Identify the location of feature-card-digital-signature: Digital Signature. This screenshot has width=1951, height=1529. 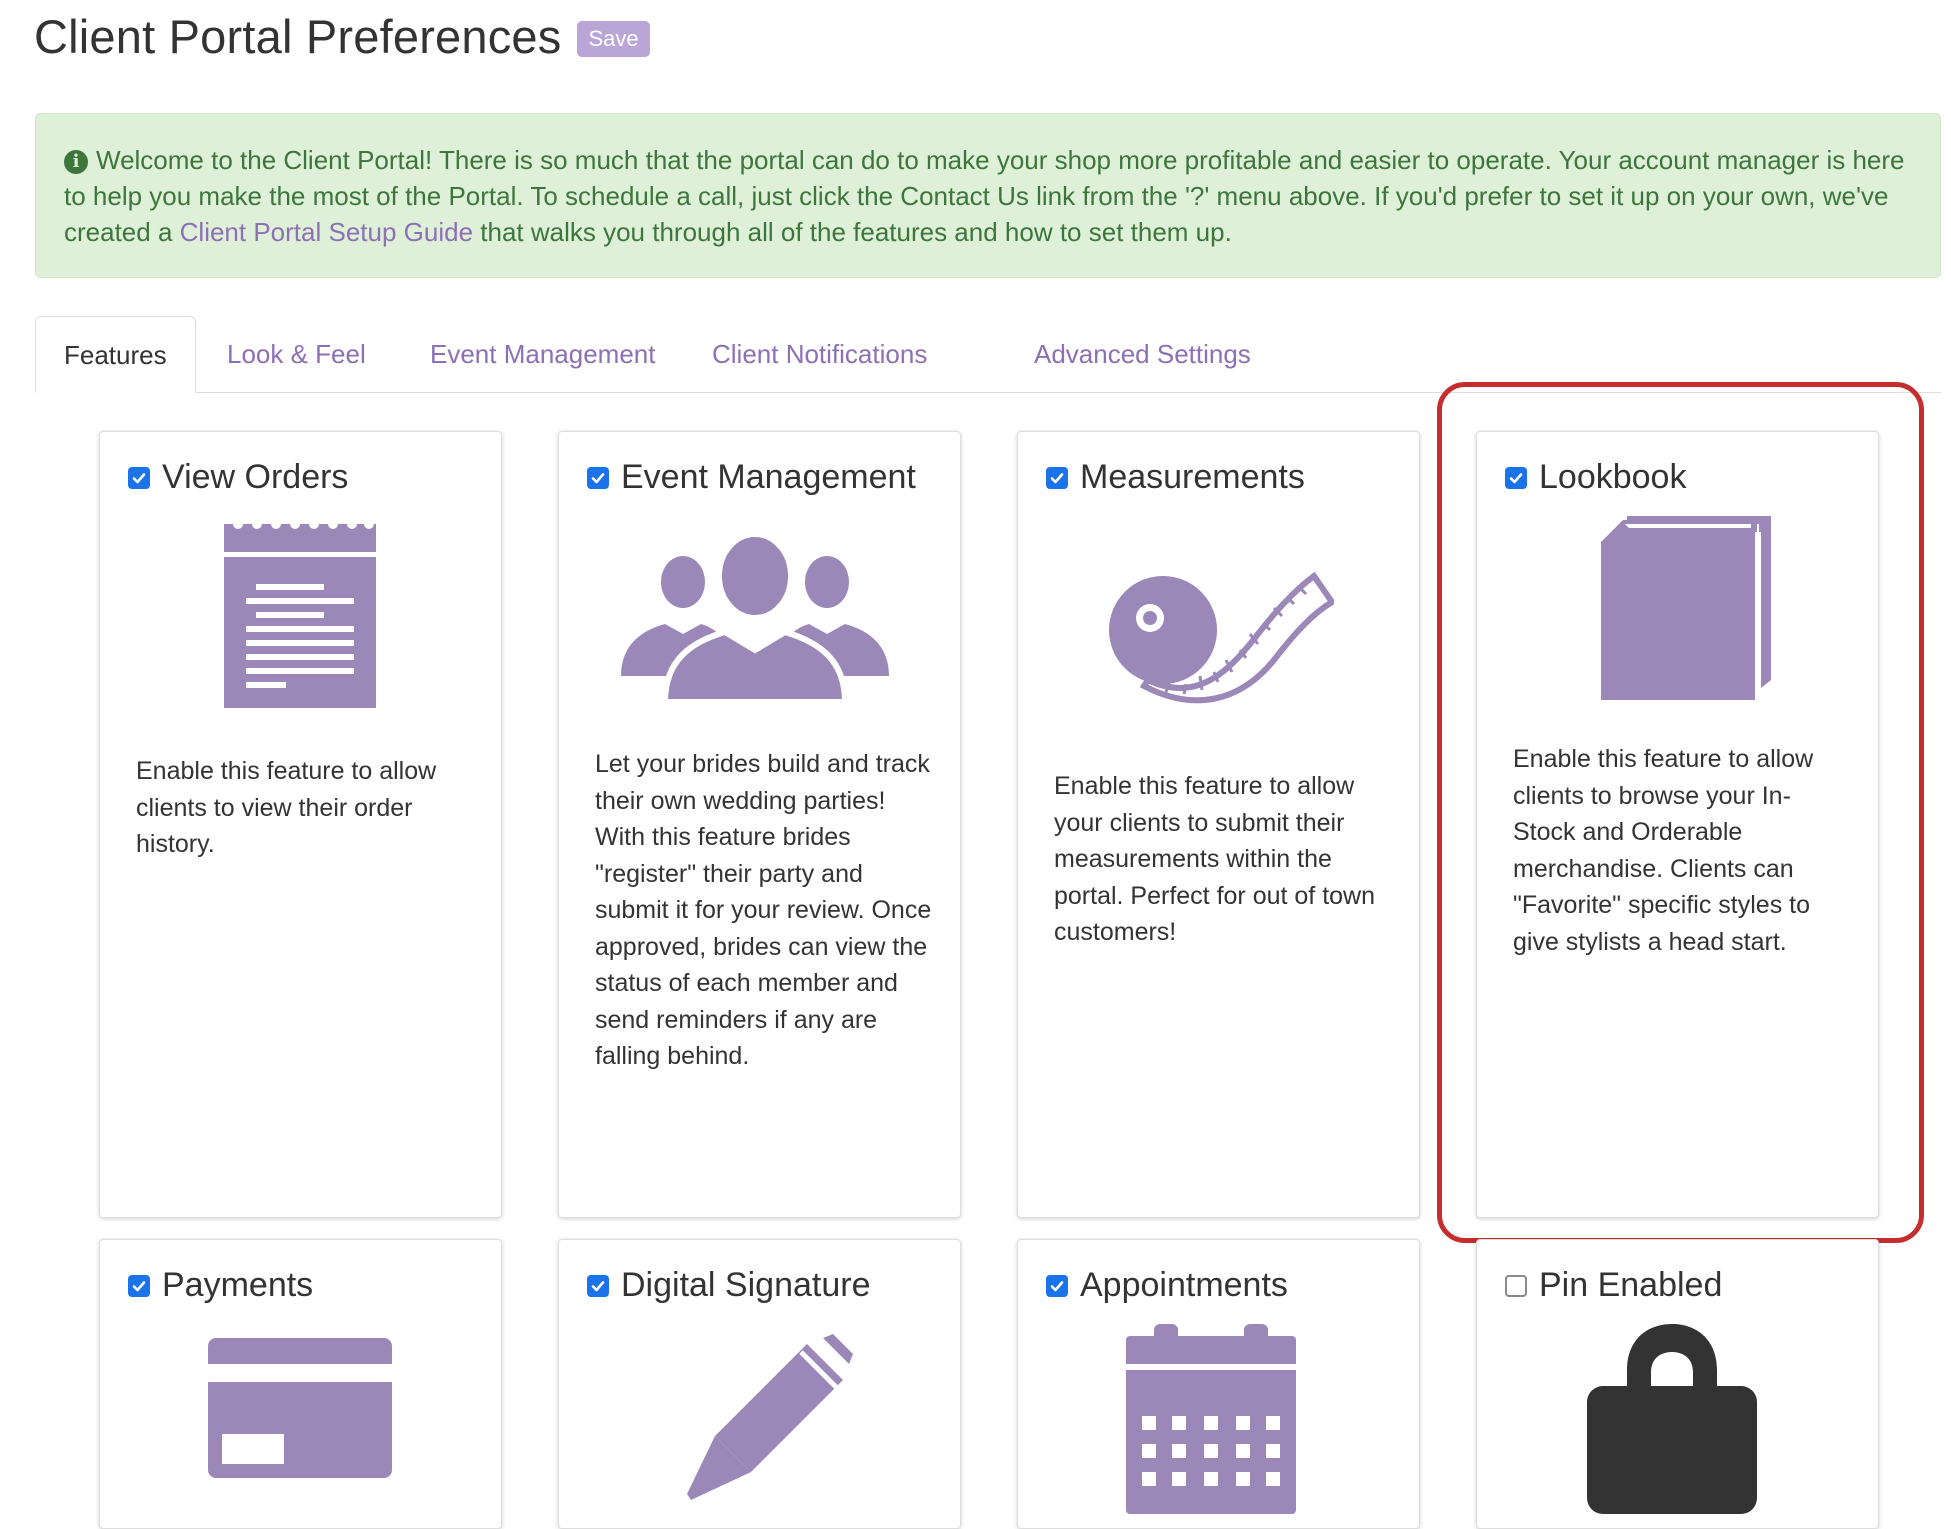
(759, 1384).